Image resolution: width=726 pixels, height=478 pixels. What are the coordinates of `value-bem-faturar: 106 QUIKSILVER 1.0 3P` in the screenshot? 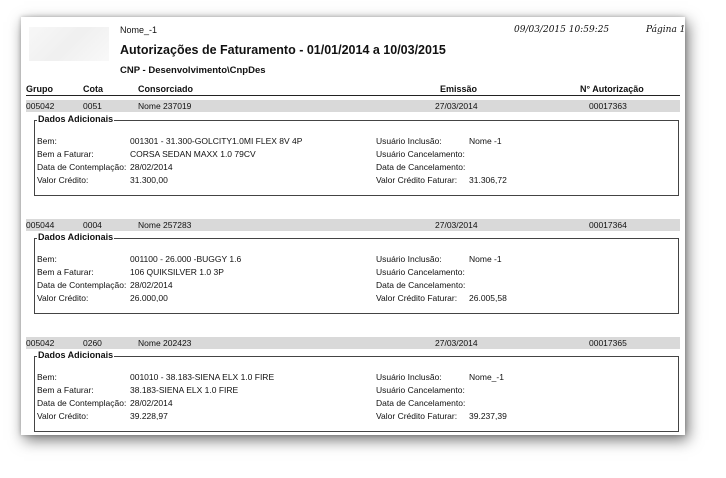 It's located at (177, 272).